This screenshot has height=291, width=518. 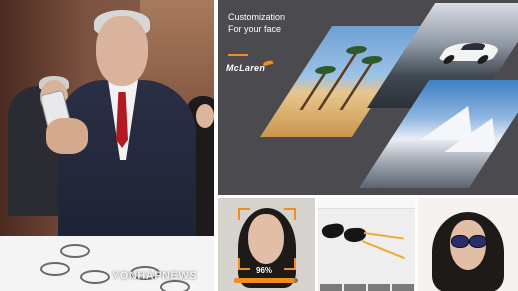 I want to click on glasses-configurator-screen, so click(x=366, y=244).